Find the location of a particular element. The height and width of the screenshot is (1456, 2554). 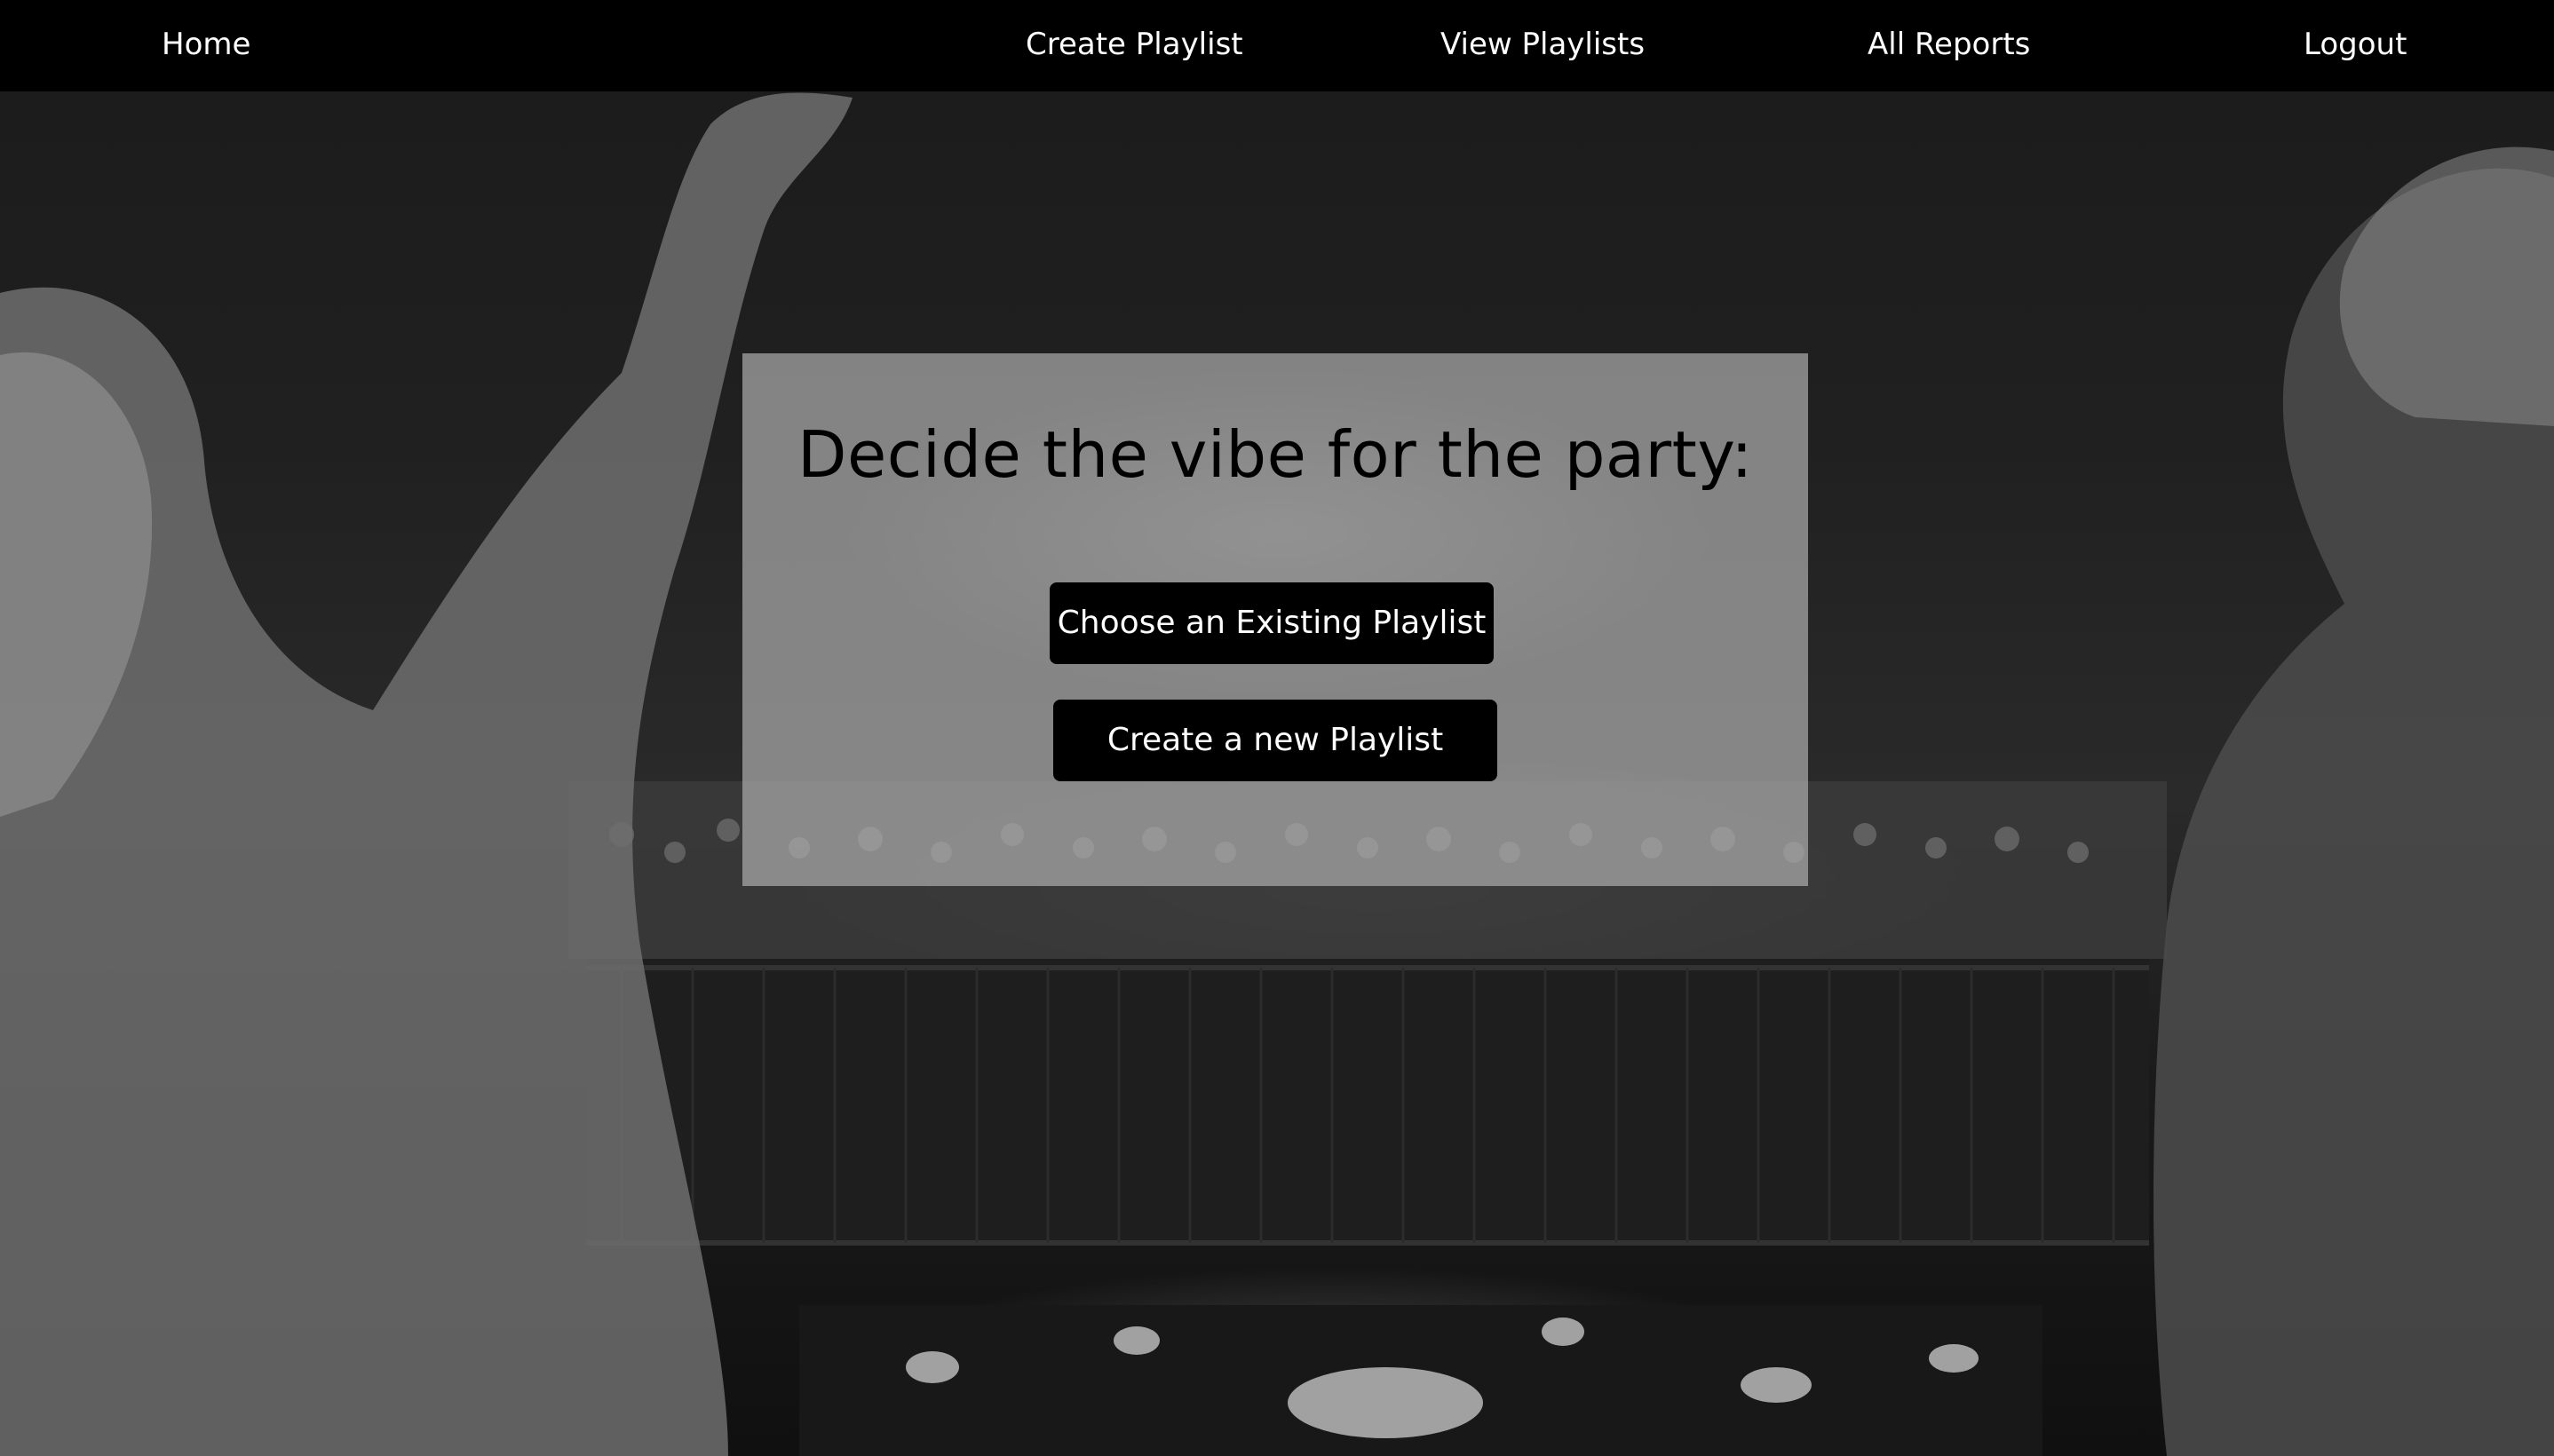

nav-logout: Logout is located at coordinates (2356, 45).